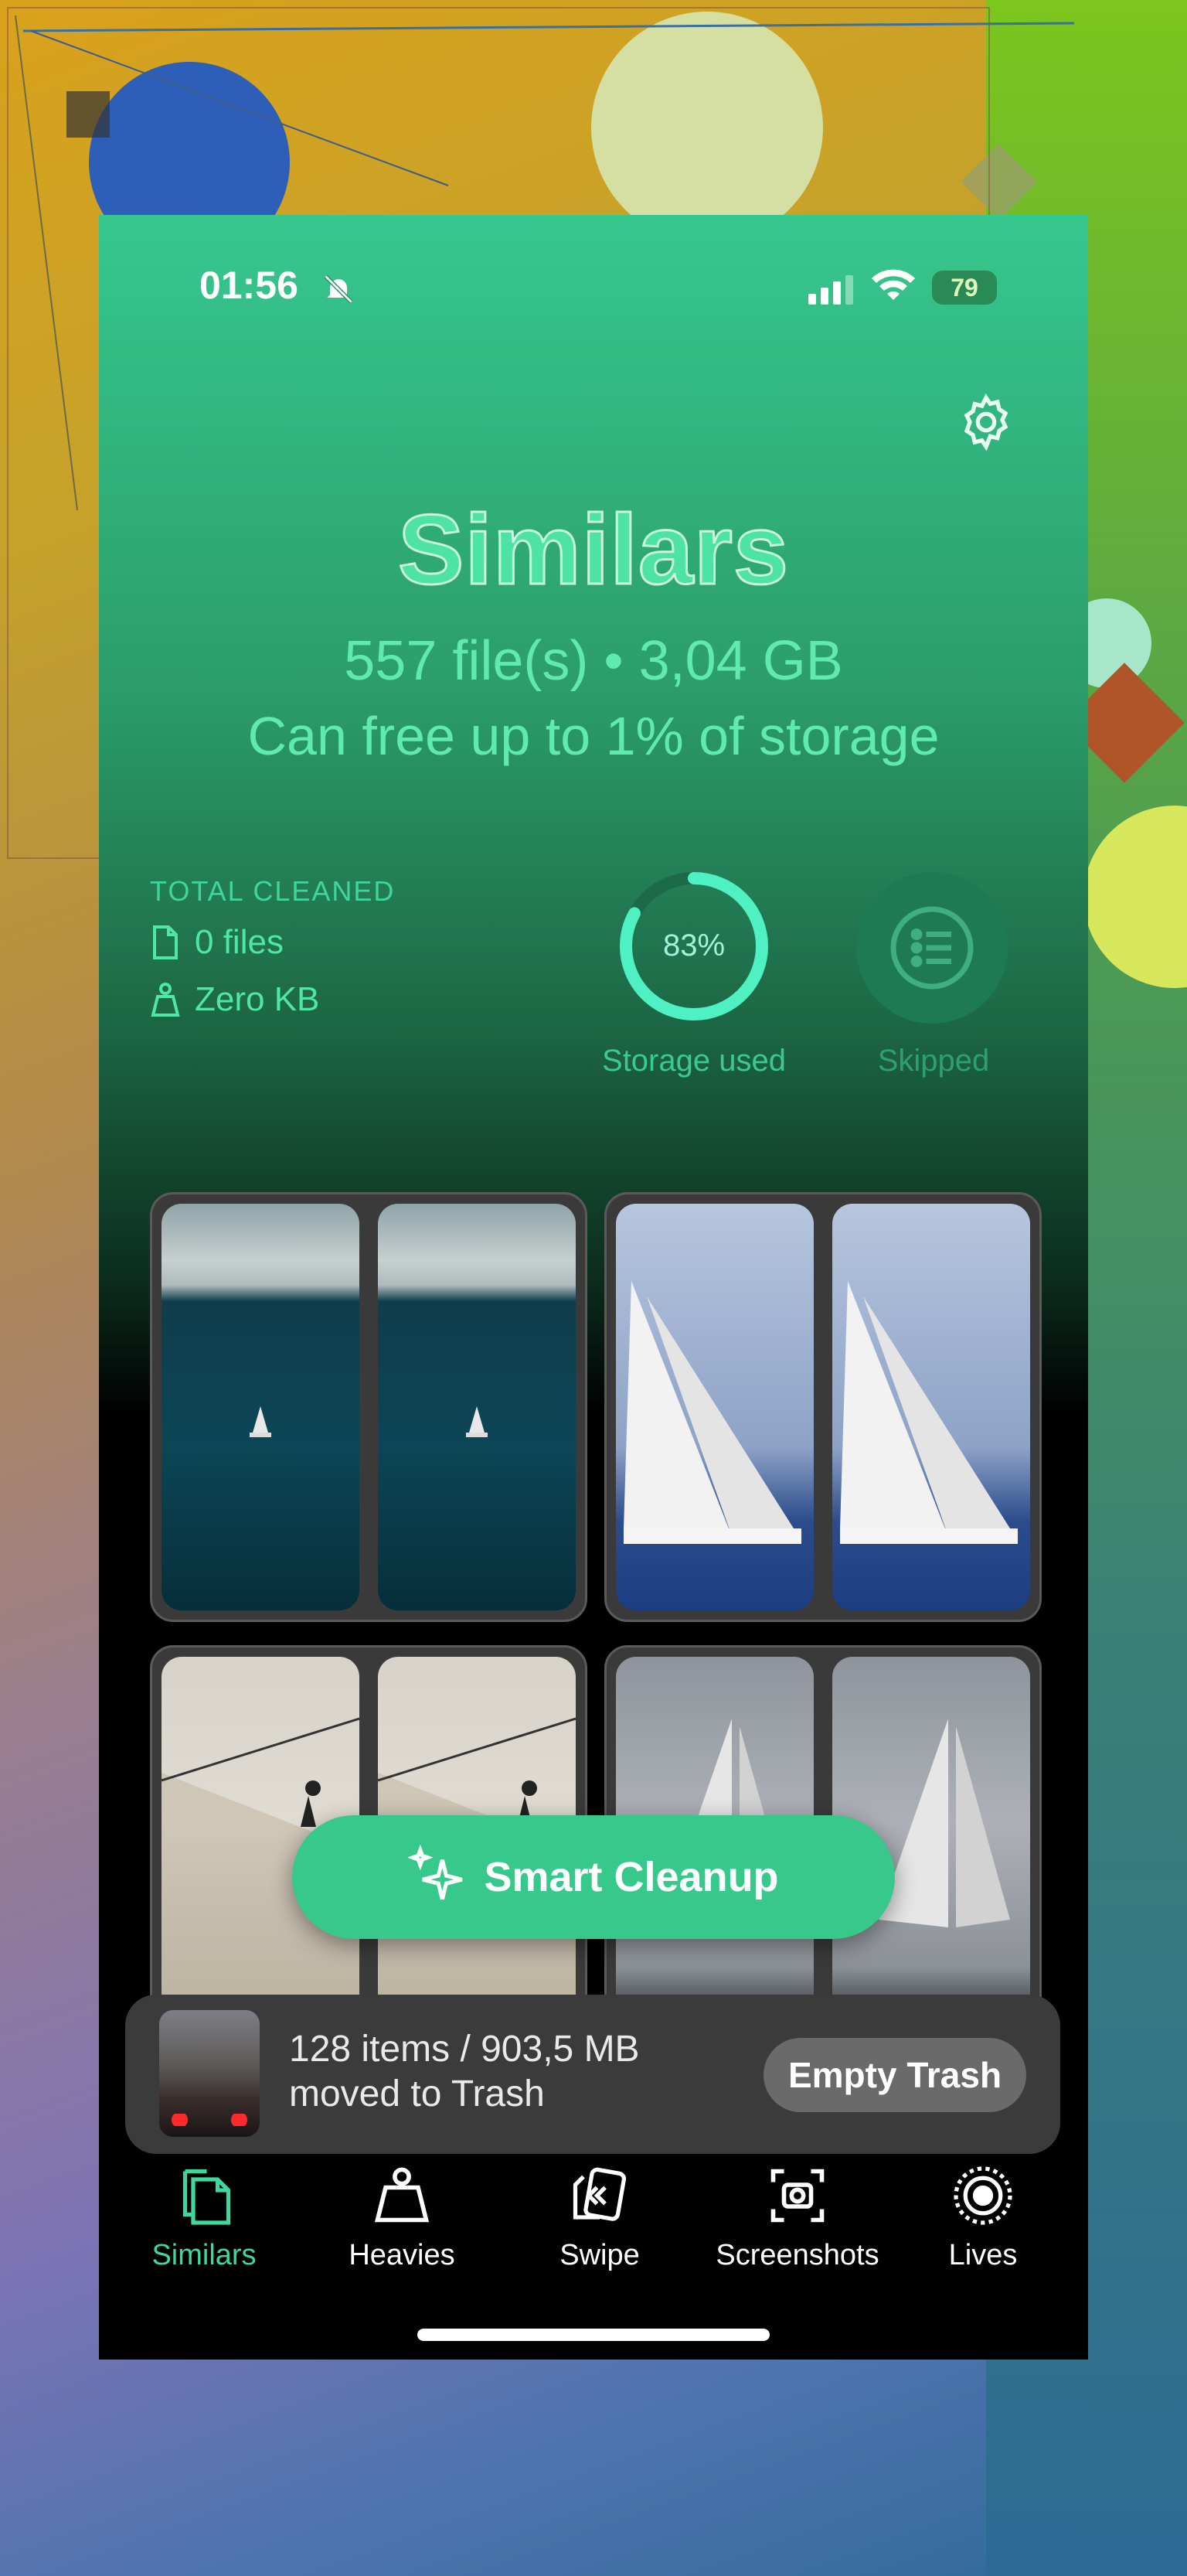  I want to click on cleaned-size-value: Zero KB, so click(257, 999).